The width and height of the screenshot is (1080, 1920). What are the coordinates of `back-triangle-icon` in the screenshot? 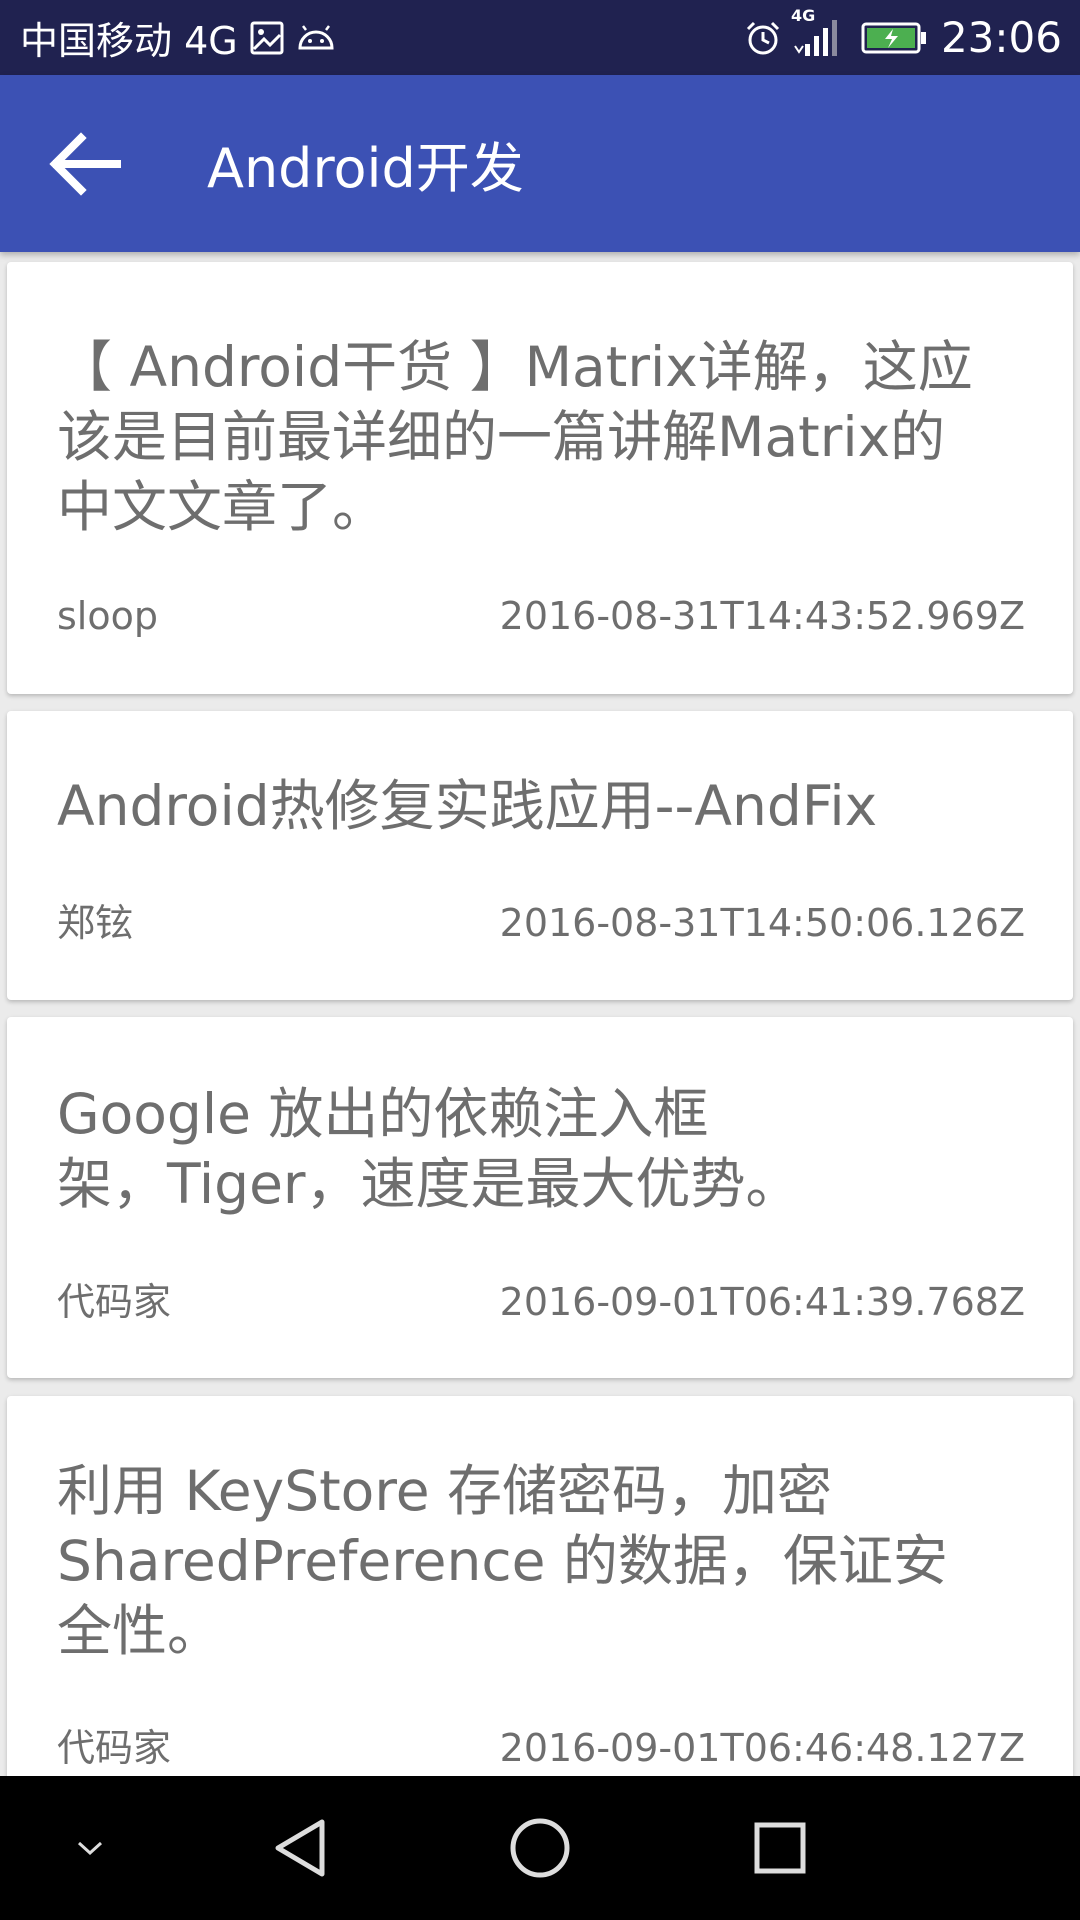 It's located at (300, 1848).